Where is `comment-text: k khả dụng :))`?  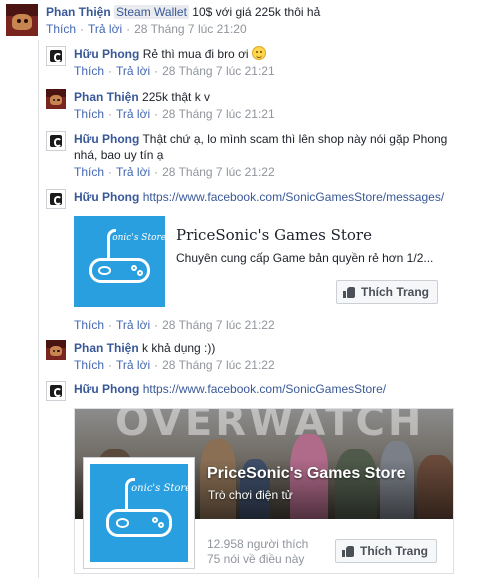
comment-text: k khả dụng :)) is located at coordinates (179, 348).